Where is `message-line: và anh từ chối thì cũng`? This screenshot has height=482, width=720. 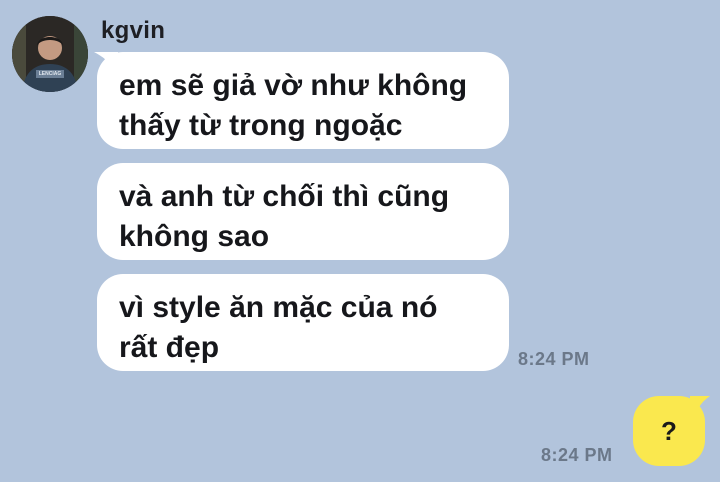 message-line: và anh từ chối thì cũng is located at coordinates (284, 196).